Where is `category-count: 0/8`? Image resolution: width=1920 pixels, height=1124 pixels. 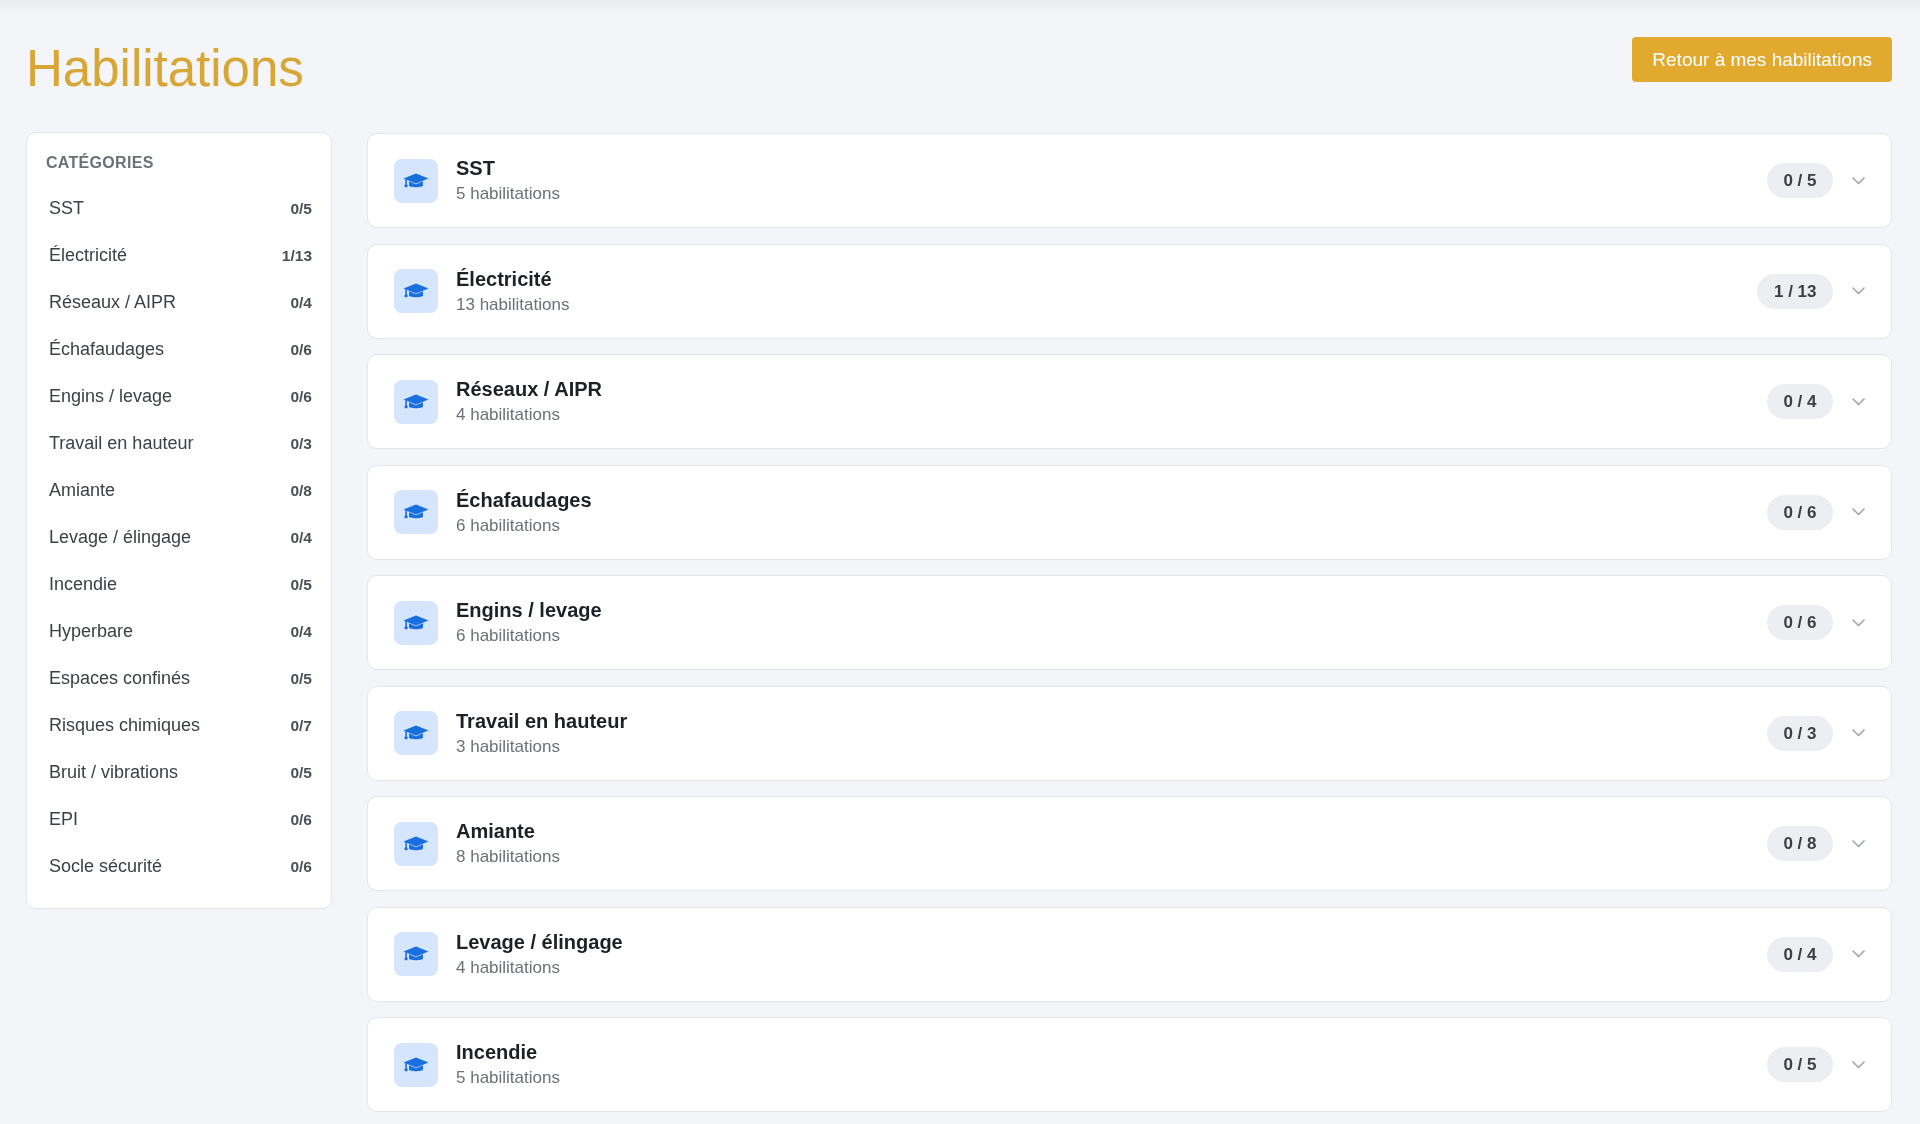
category-count: 0/8 is located at coordinates (301, 490).